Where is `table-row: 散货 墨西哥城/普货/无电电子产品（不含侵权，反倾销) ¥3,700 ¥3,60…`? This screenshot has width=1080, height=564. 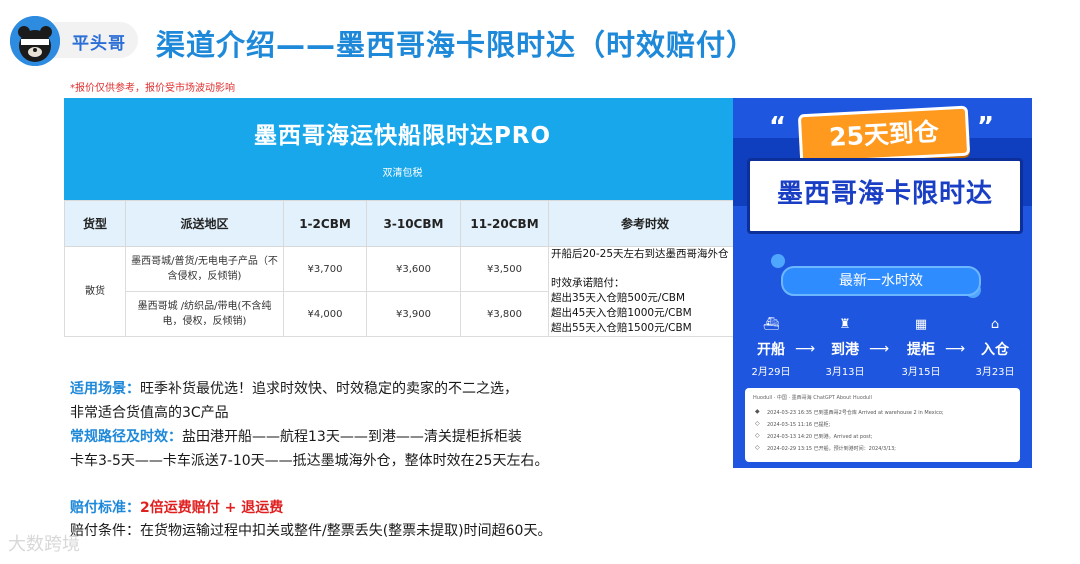 table-row: 散货 墨西哥城/普货/无电电子产品（不含侵权，反倾销) ¥3,700 ¥3,60… is located at coordinates (403, 291).